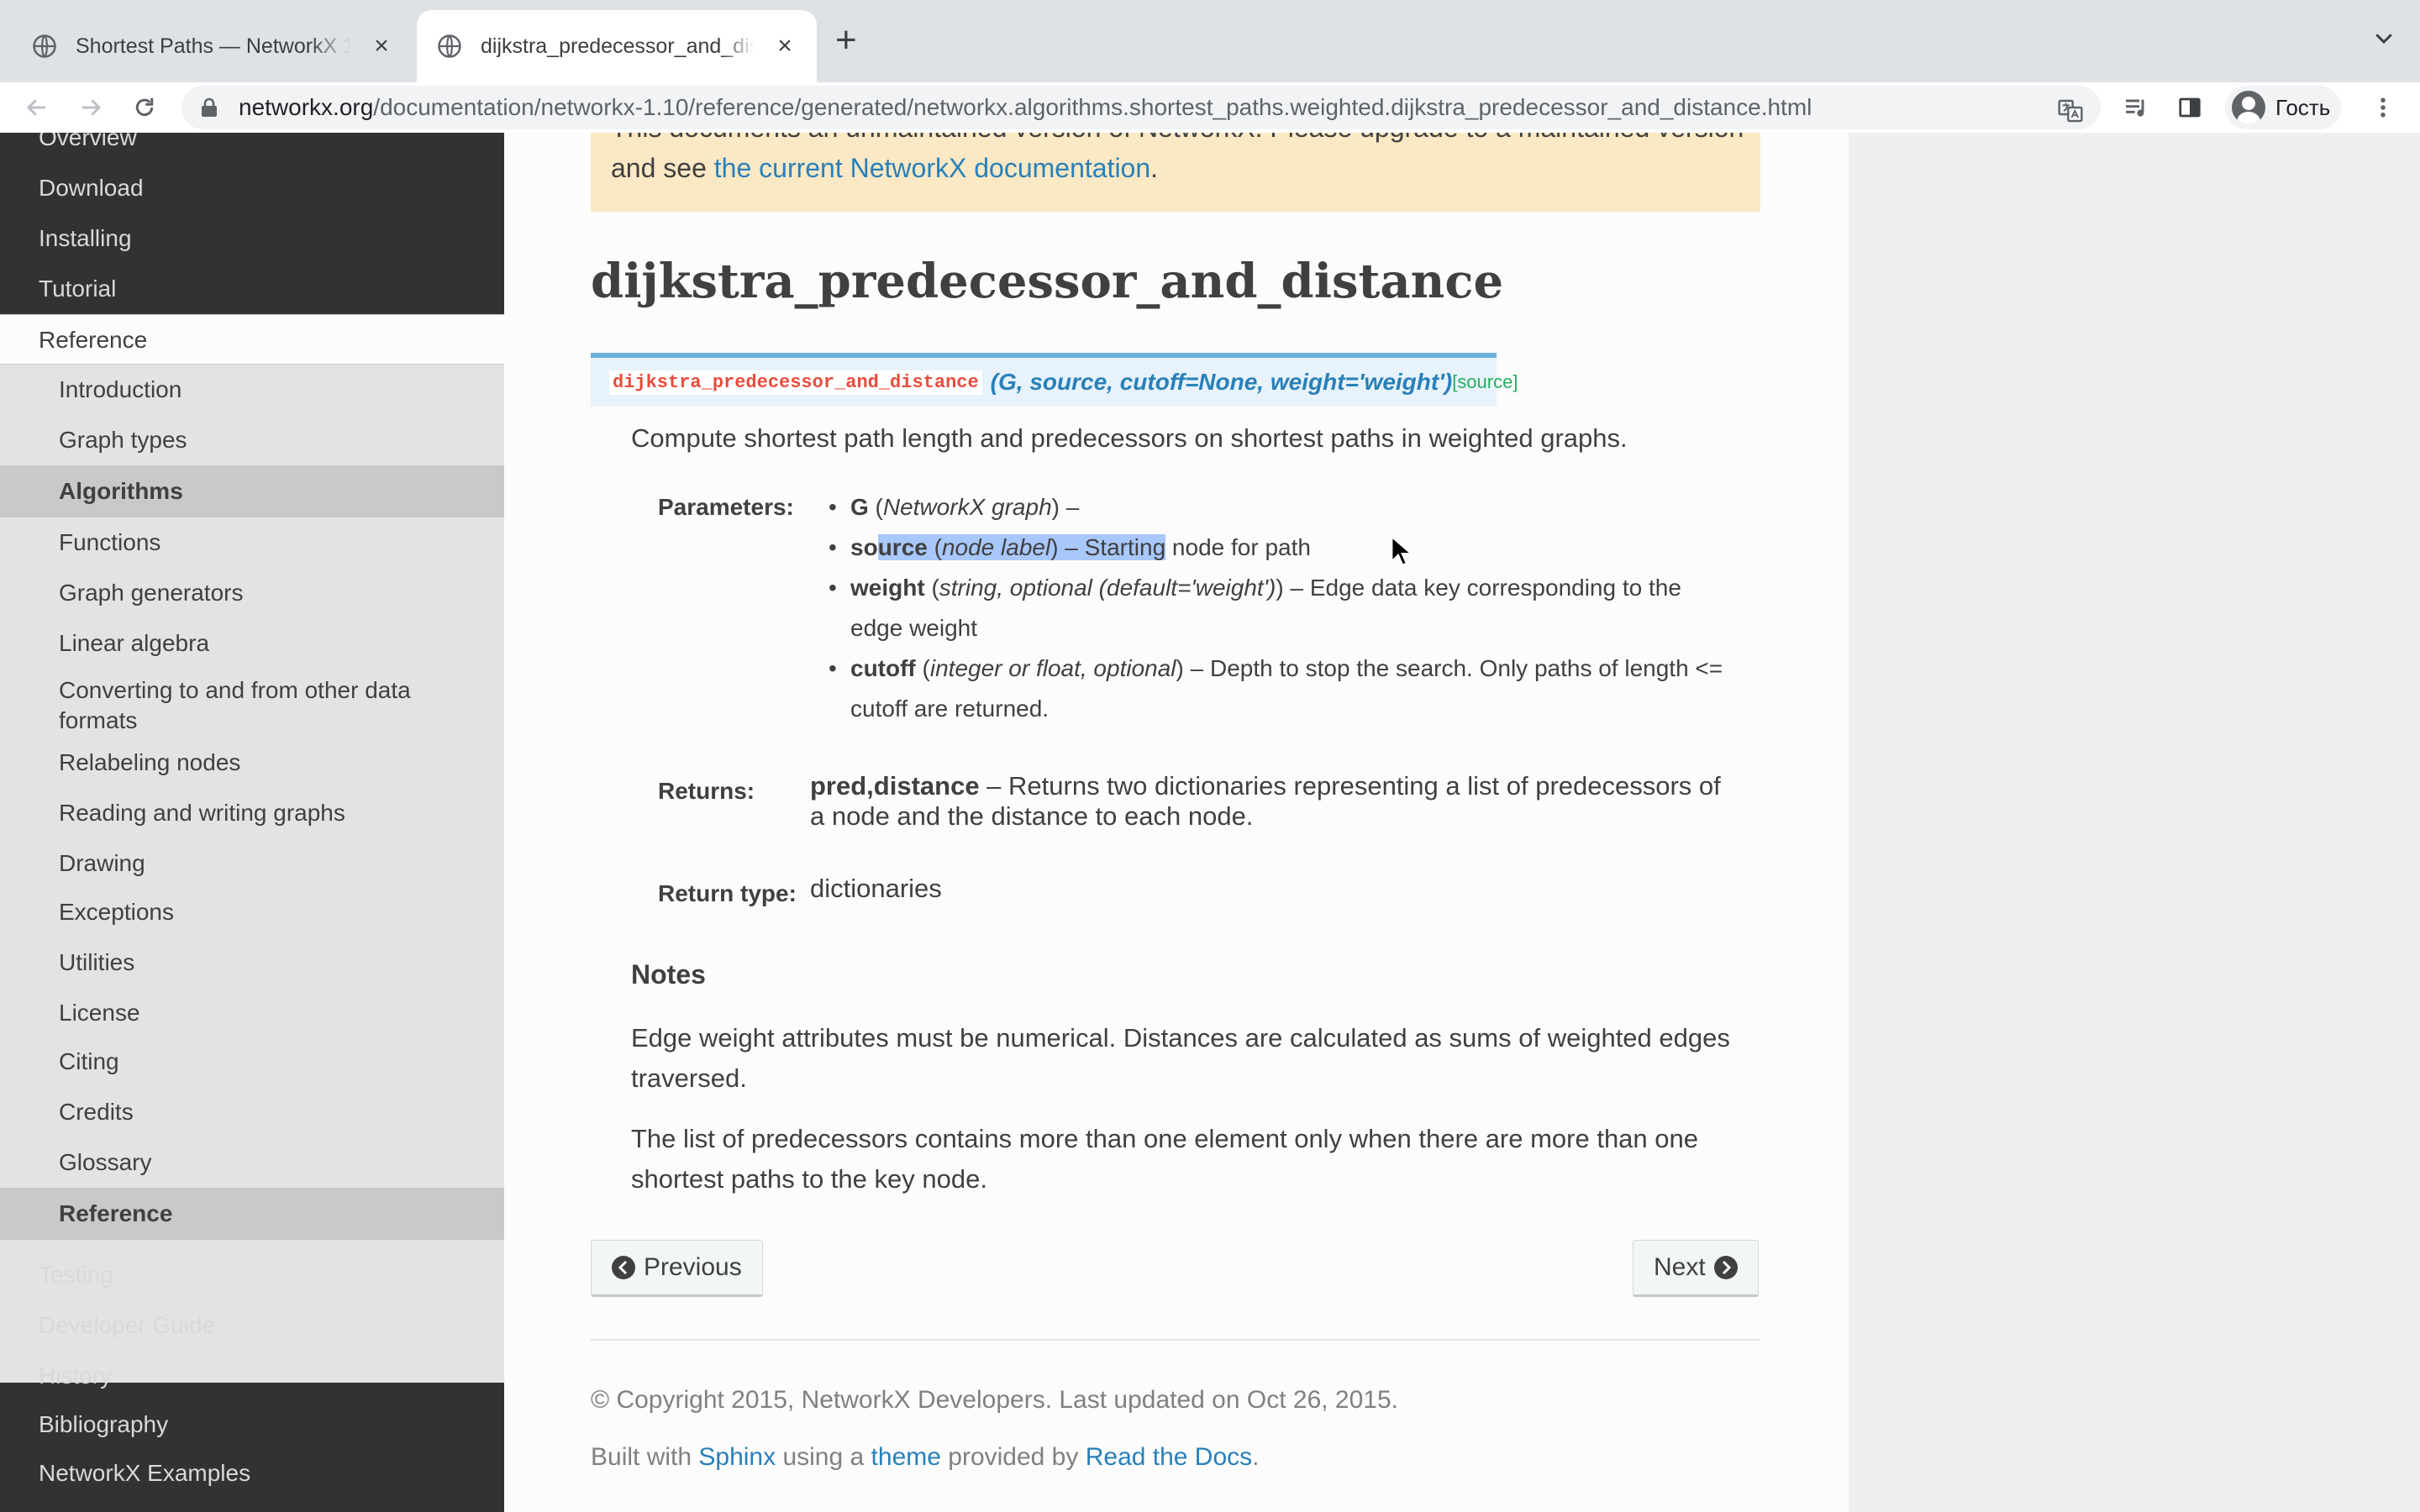  Describe the element at coordinates (1485, 382) in the screenshot. I see `source-link: [source]` at that location.